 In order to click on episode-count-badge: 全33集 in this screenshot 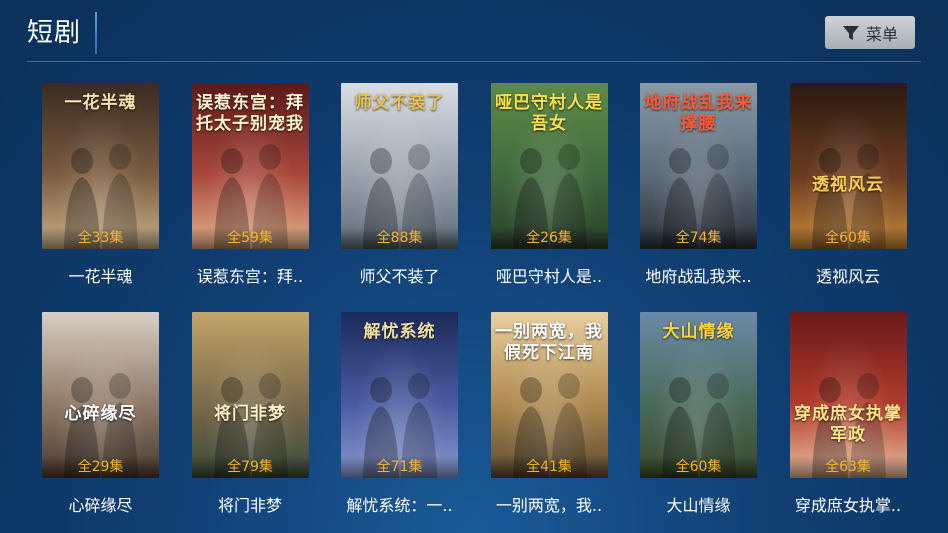, I will do `click(100, 238)`.